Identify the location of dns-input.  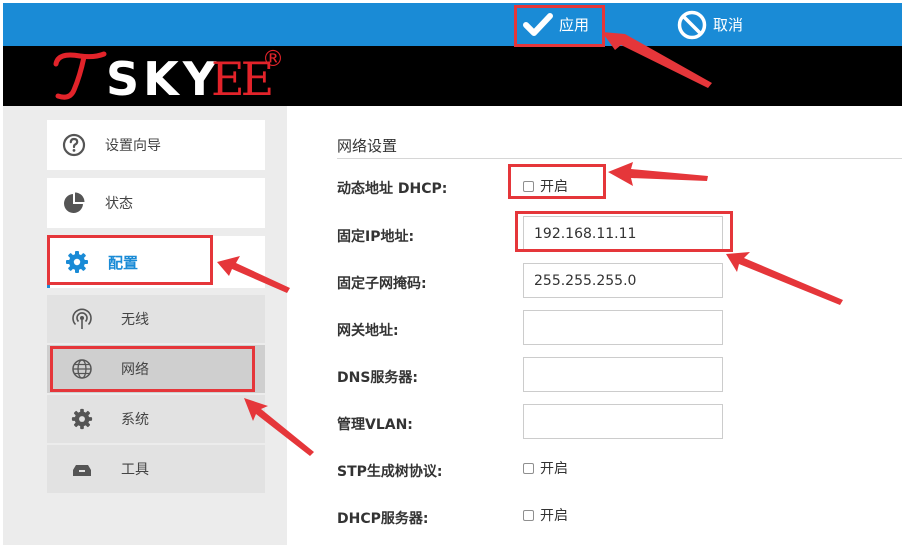
(623, 374).